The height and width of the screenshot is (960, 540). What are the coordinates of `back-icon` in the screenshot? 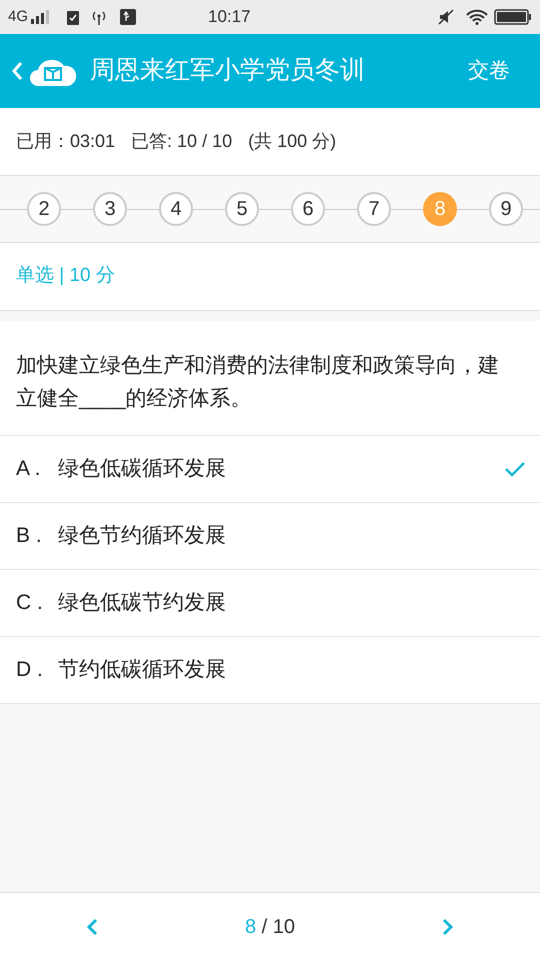 It's located at (17, 71).